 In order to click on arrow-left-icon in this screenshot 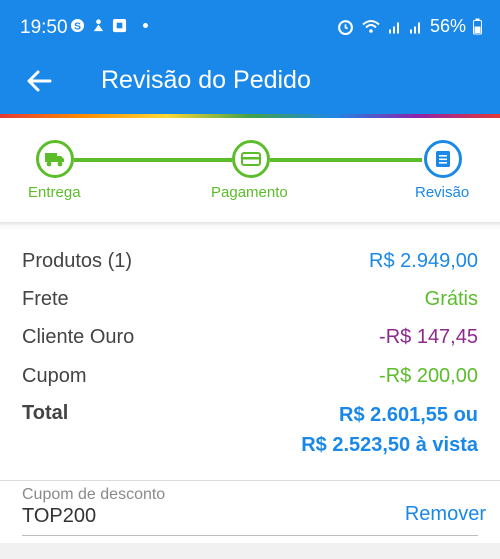, I will do `click(39, 81)`.